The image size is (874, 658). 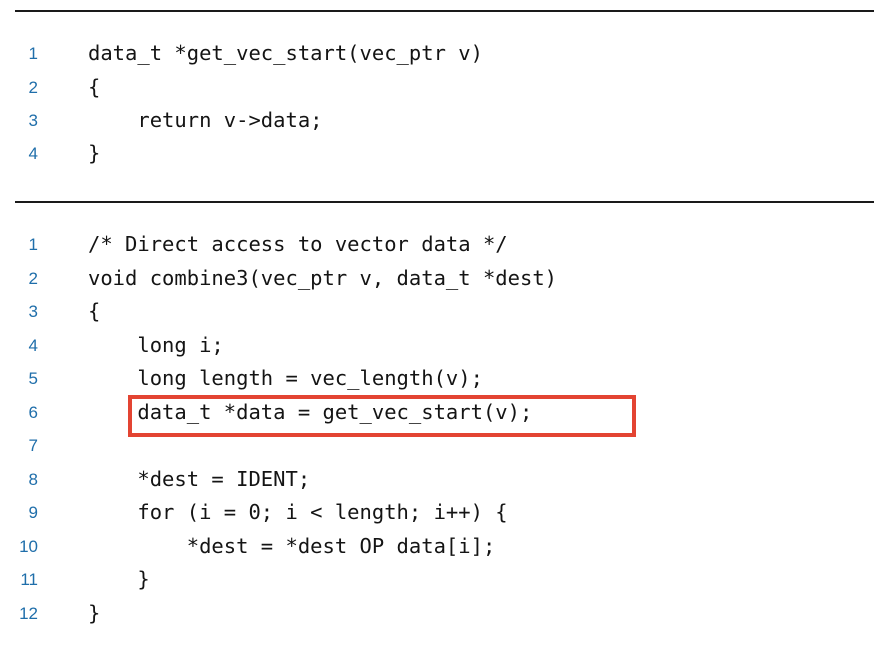 I want to click on code-line: 4 }, so click(x=437, y=153).